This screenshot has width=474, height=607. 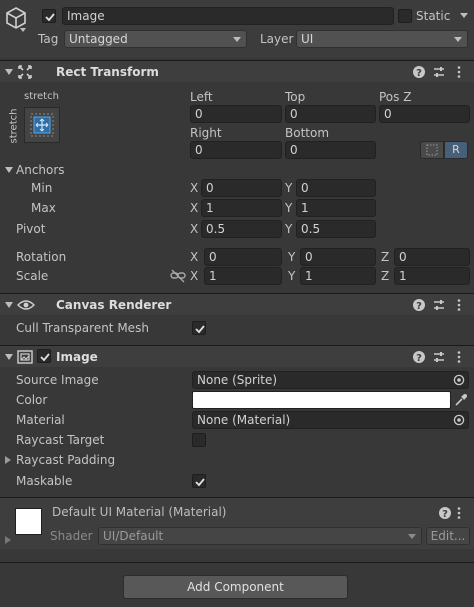 What do you see at coordinates (336, 208) in the screenshot?
I see `anchor-max-y-field: 1` at bounding box center [336, 208].